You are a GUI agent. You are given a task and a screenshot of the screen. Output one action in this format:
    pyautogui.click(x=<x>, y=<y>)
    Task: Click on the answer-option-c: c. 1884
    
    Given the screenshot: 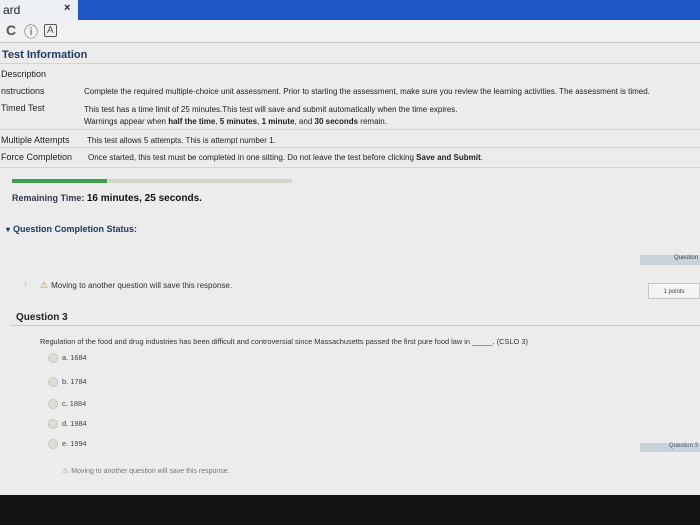 What is the action you would take?
    pyautogui.click(x=67, y=404)
    